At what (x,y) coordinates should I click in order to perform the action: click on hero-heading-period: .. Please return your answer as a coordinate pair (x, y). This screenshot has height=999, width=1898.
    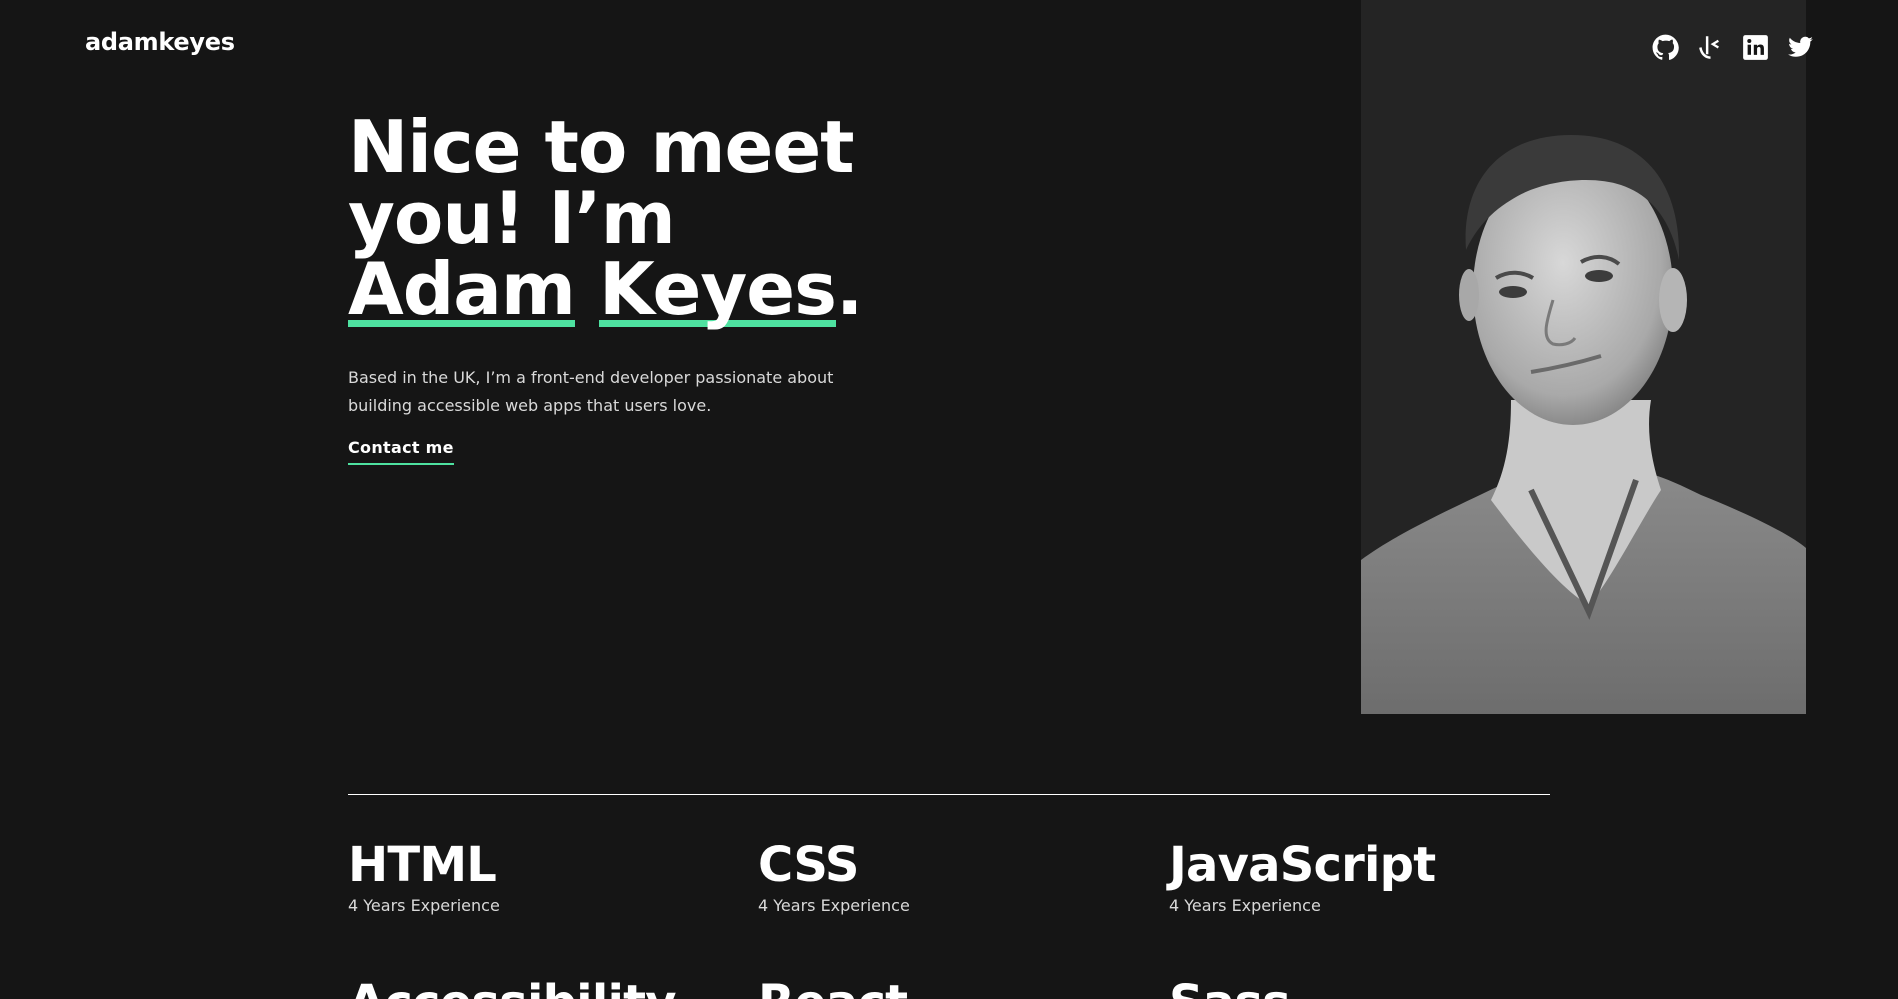
    Looking at the image, I should click on (849, 289).